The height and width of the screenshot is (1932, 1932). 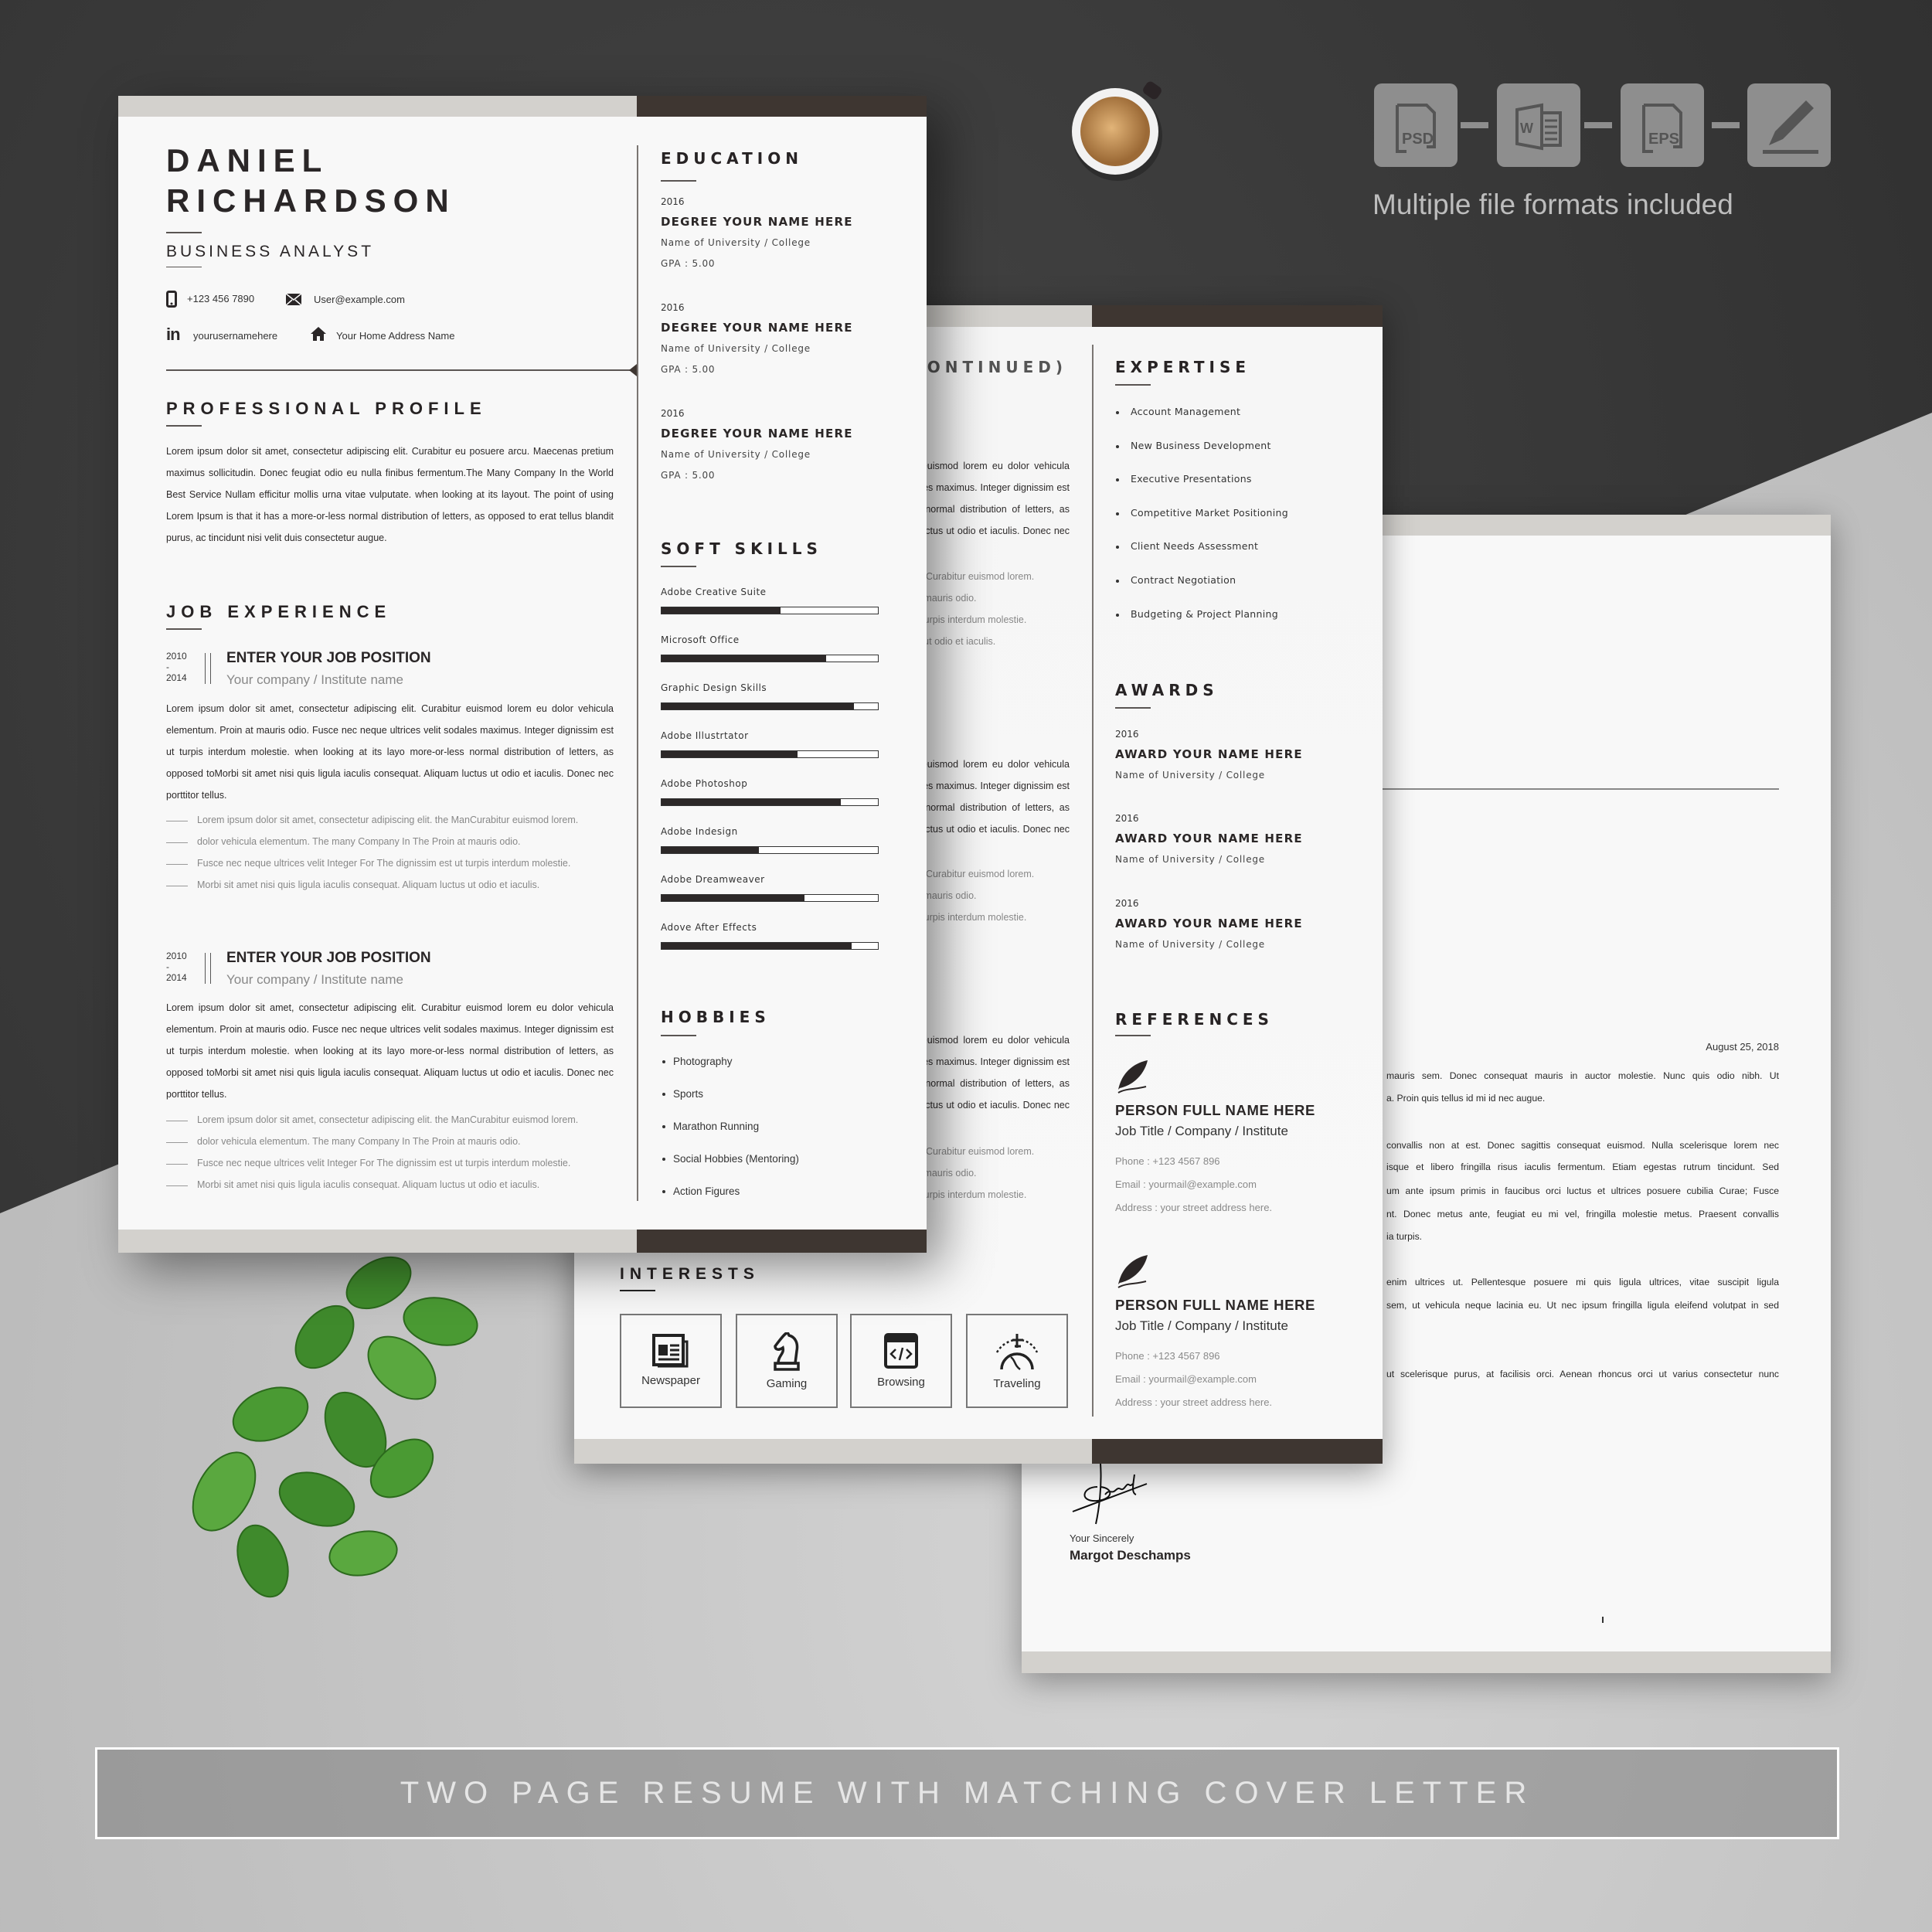 I want to click on formats-caption: Multiple file formats included, so click(x=1553, y=205).